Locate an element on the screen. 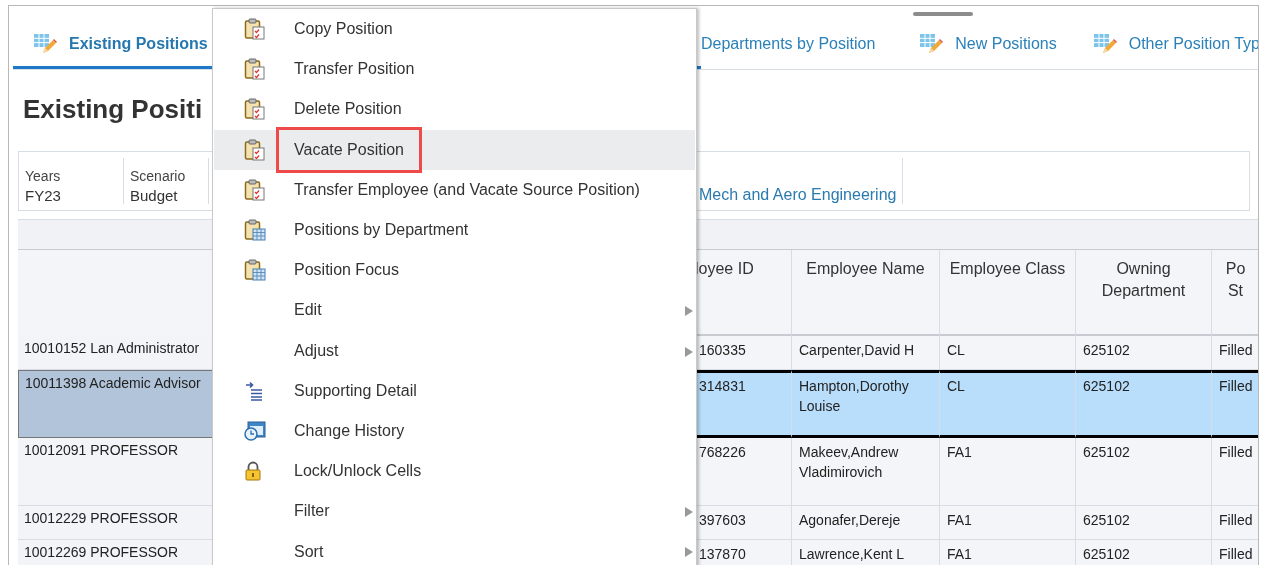 The image size is (1265, 565). table-cell: Hampton,Dorothy Louise is located at coordinates (865, 404).